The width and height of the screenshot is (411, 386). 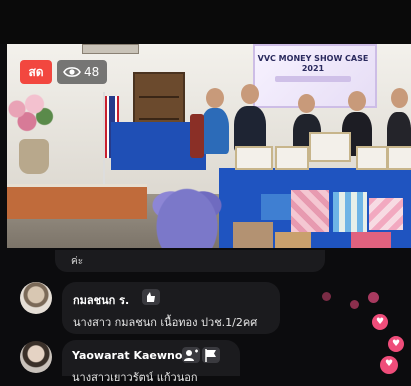 I want to click on flag-badge-icon, so click(x=211, y=355).